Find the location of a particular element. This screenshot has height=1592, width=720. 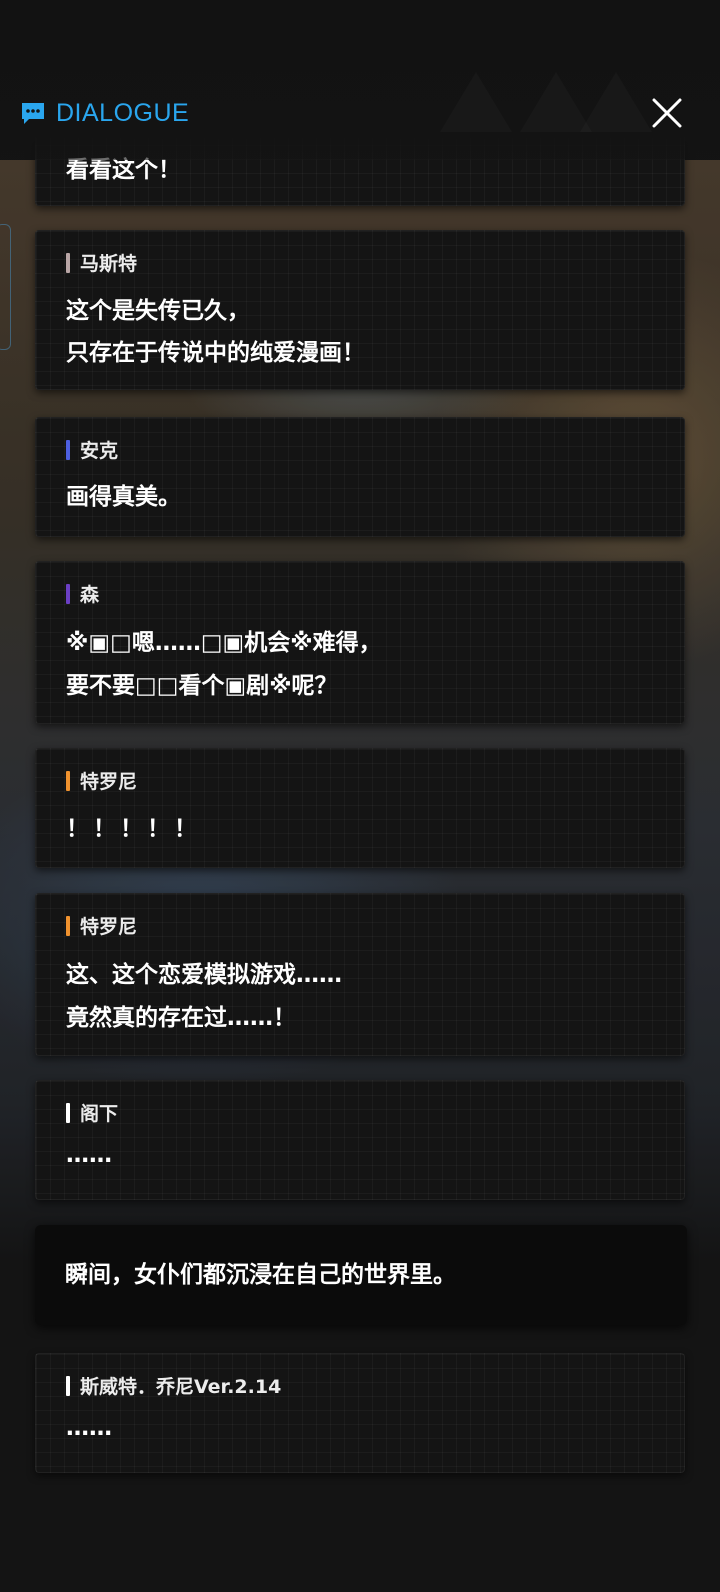

dialogue-line: ！！！！！ is located at coordinates (133, 829).